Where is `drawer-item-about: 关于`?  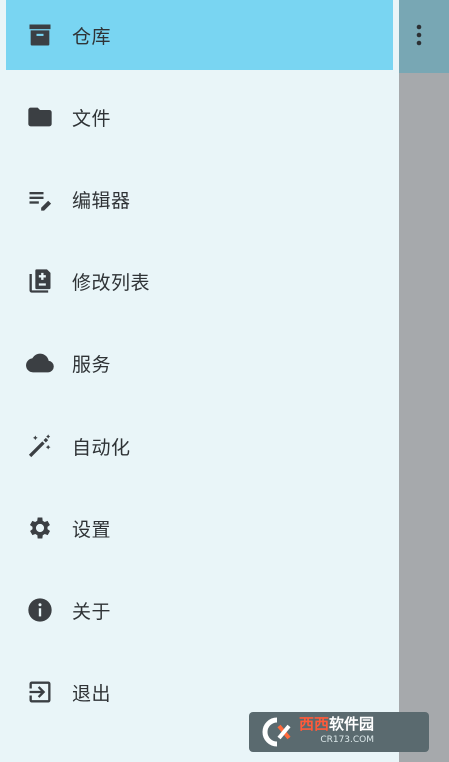 drawer-item-about: 关于 is located at coordinates (199, 610).